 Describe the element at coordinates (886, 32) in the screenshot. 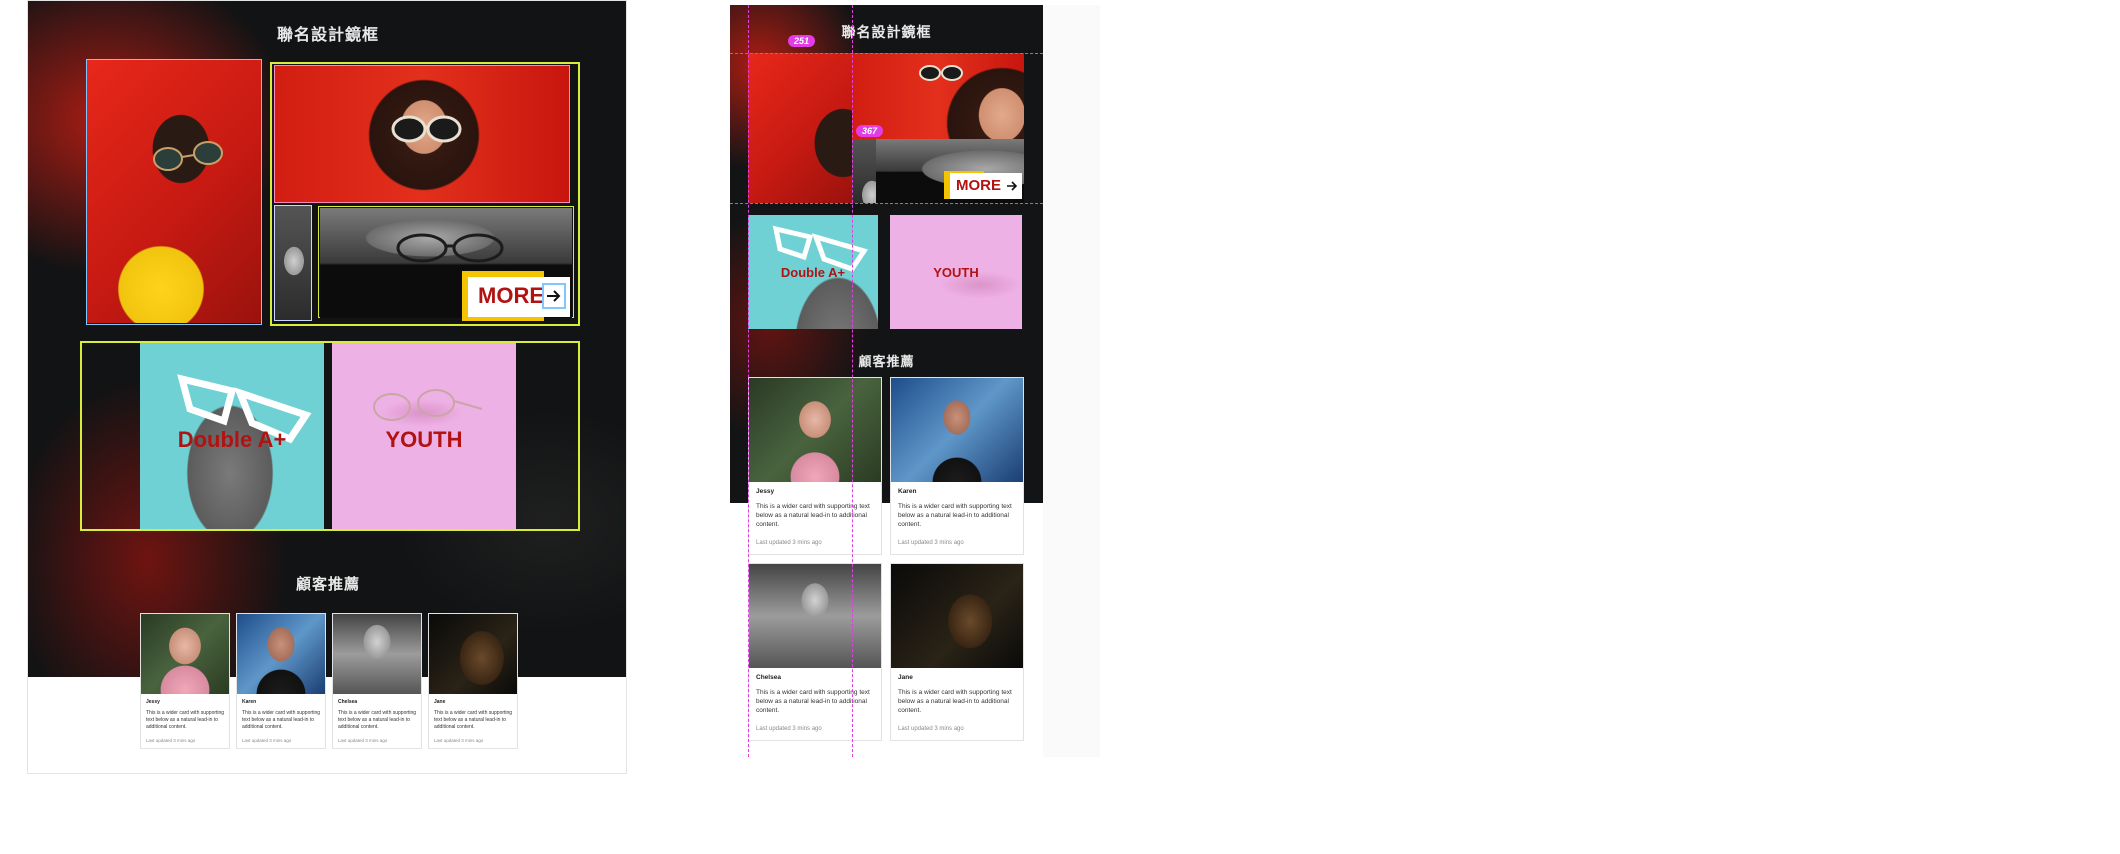

I see `mobile-page-title: 聯名設計鏡框` at that location.